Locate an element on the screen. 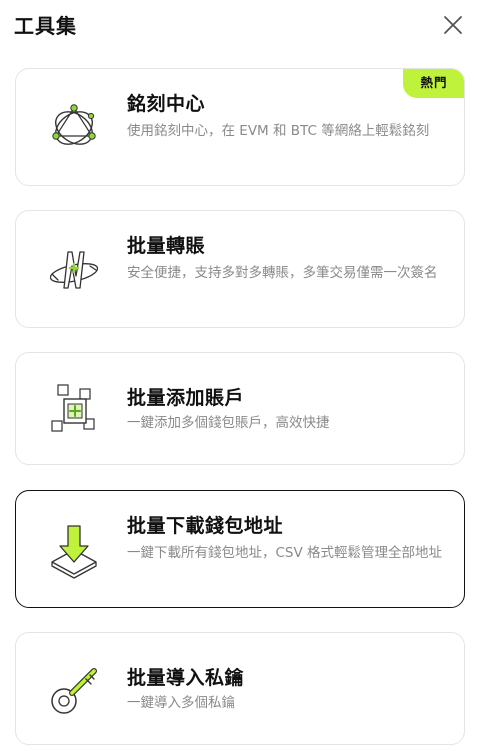 The height and width of the screenshot is (756, 486). tool-card-batch-add-account: 批量添加賬戶 一鍵添加多個錢包賬戶，高效快捷 is located at coordinates (240, 408).